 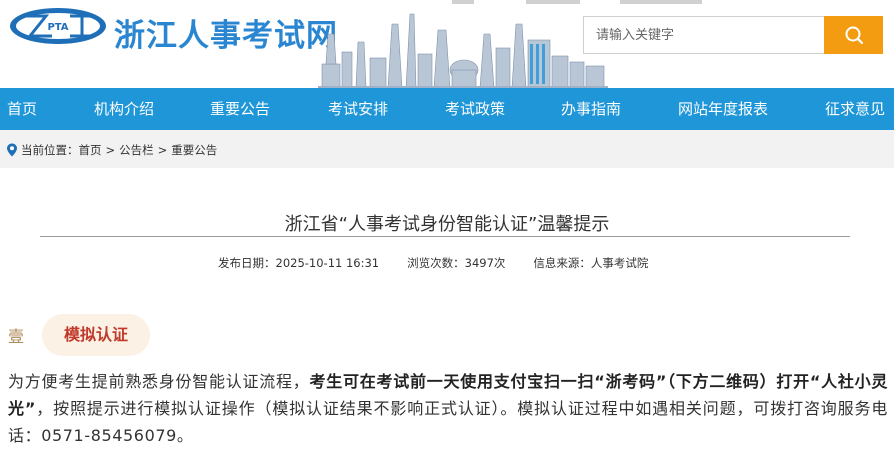 What do you see at coordinates (447, 149) in the screenshot?
I see `breadcrumb-bar: 当前位置： 首页 > 公告栏 > 重要公告` at bounding box center [447, 149].